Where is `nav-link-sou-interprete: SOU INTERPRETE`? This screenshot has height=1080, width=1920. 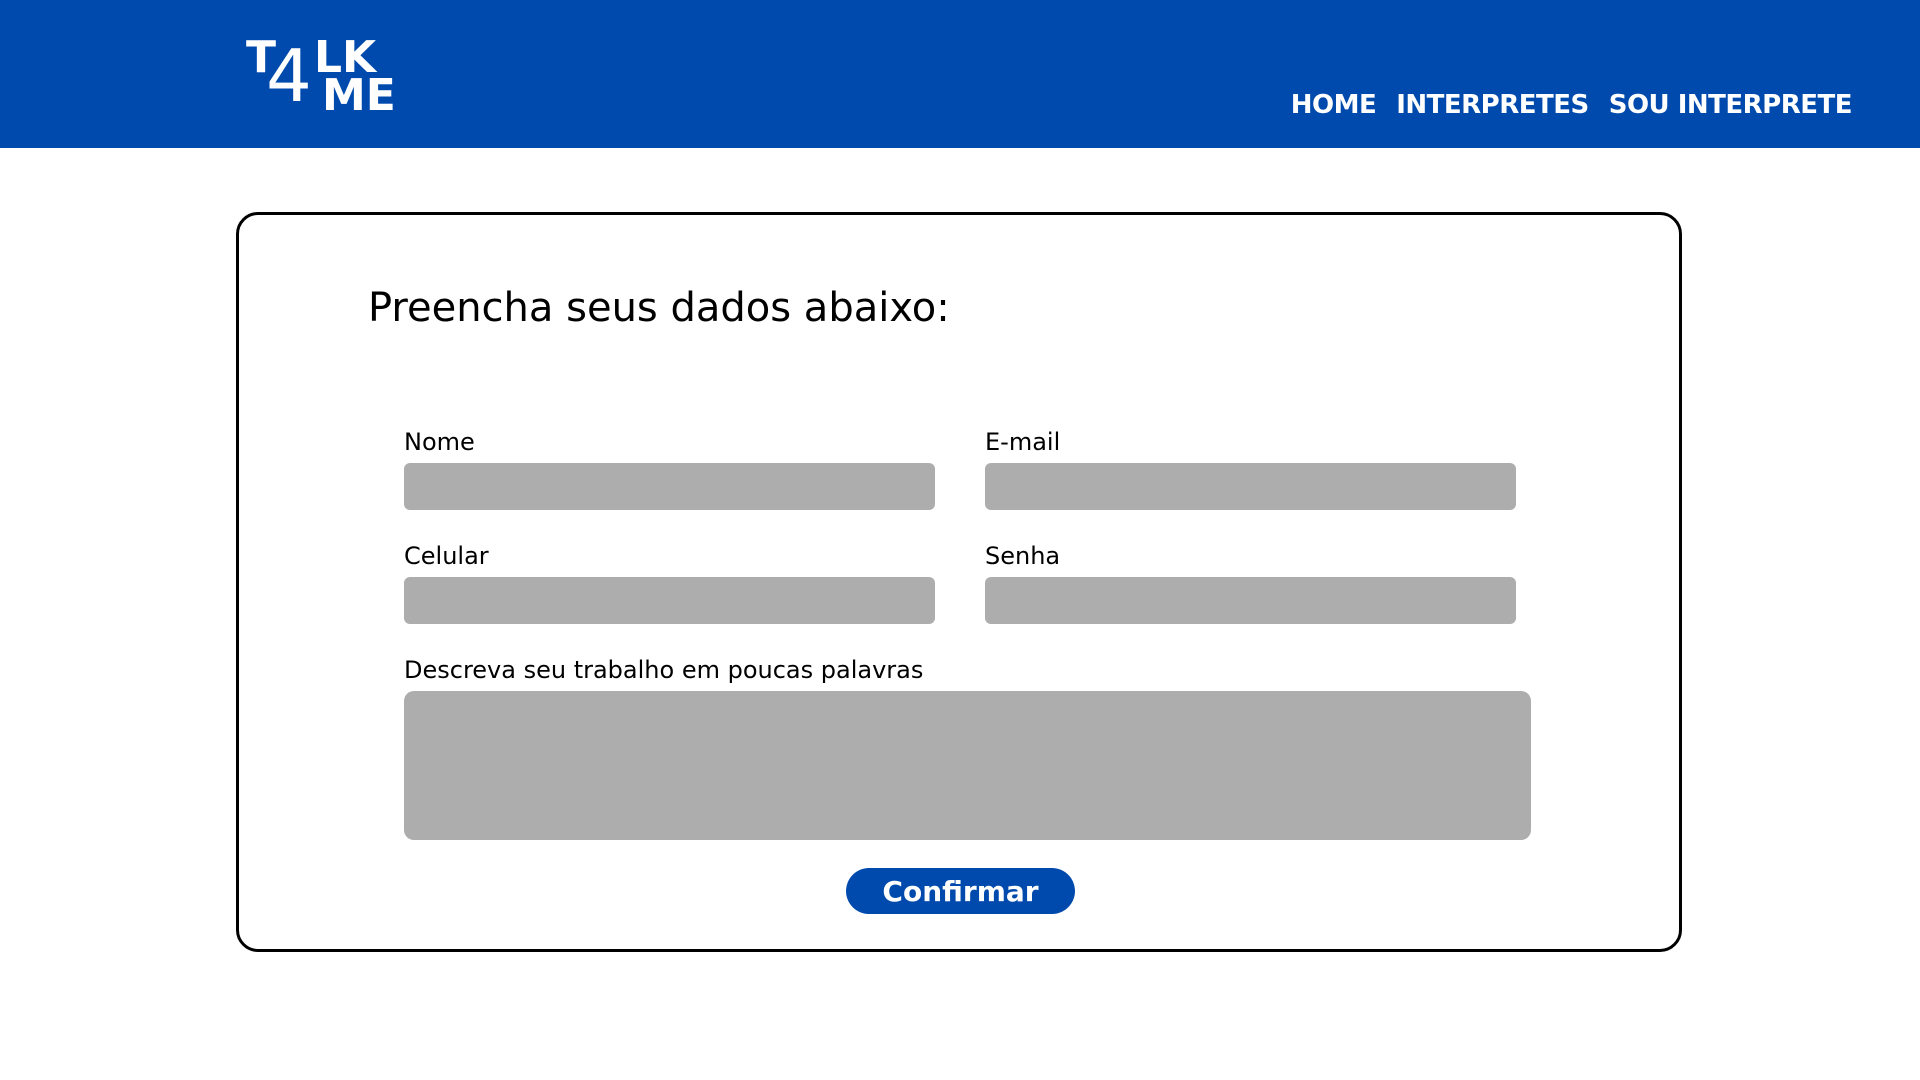
nav-link-sou-interprete: SOU INTERPRETE is located at coordinates (1731, 105).